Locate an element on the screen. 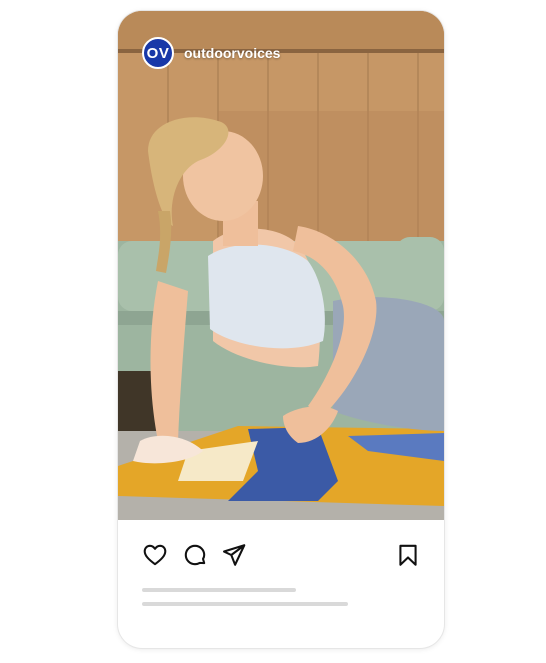 This screenshot has height=663, width=546. avatar-initials: OV is located at coordinates (158, 53).